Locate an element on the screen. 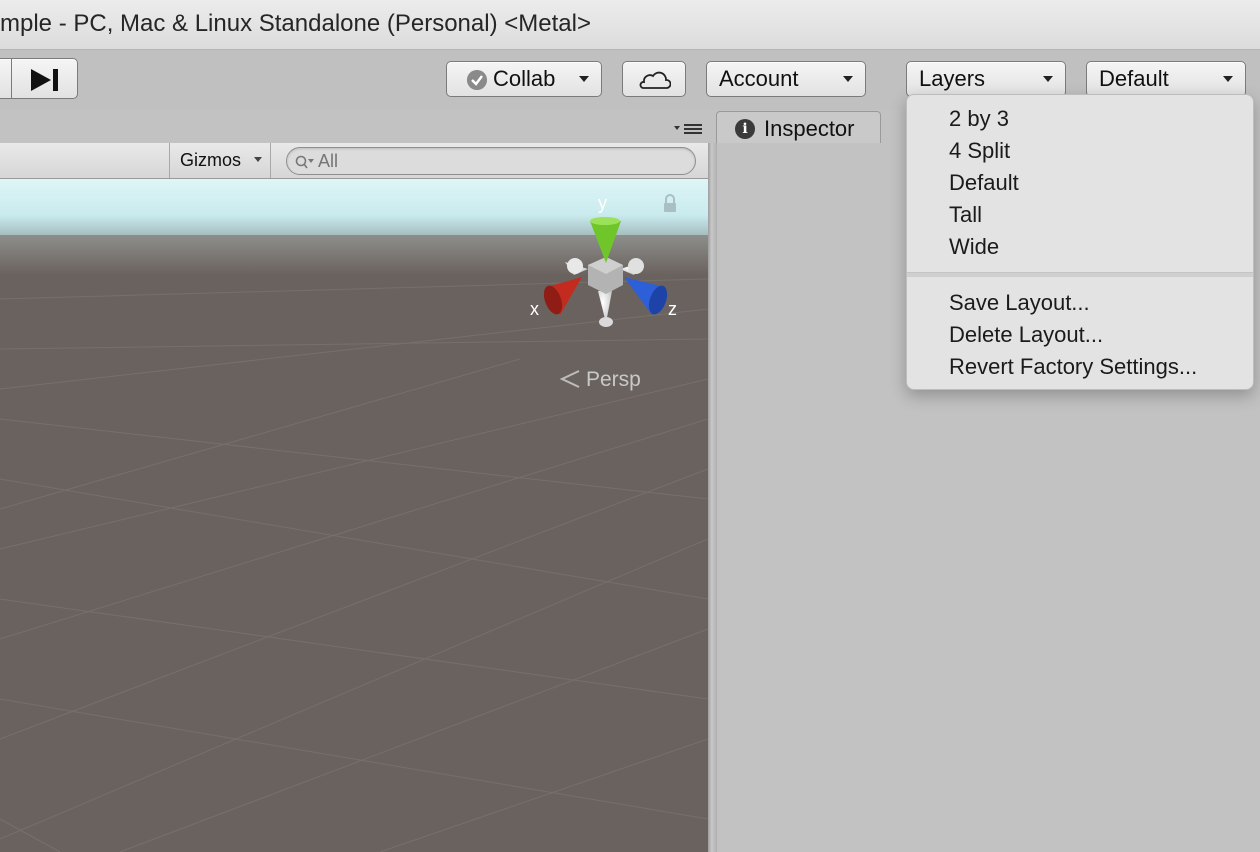 The image size is (1260, 852). menu-item-4-split: 4 Split is located at coordinates (1080, 151).